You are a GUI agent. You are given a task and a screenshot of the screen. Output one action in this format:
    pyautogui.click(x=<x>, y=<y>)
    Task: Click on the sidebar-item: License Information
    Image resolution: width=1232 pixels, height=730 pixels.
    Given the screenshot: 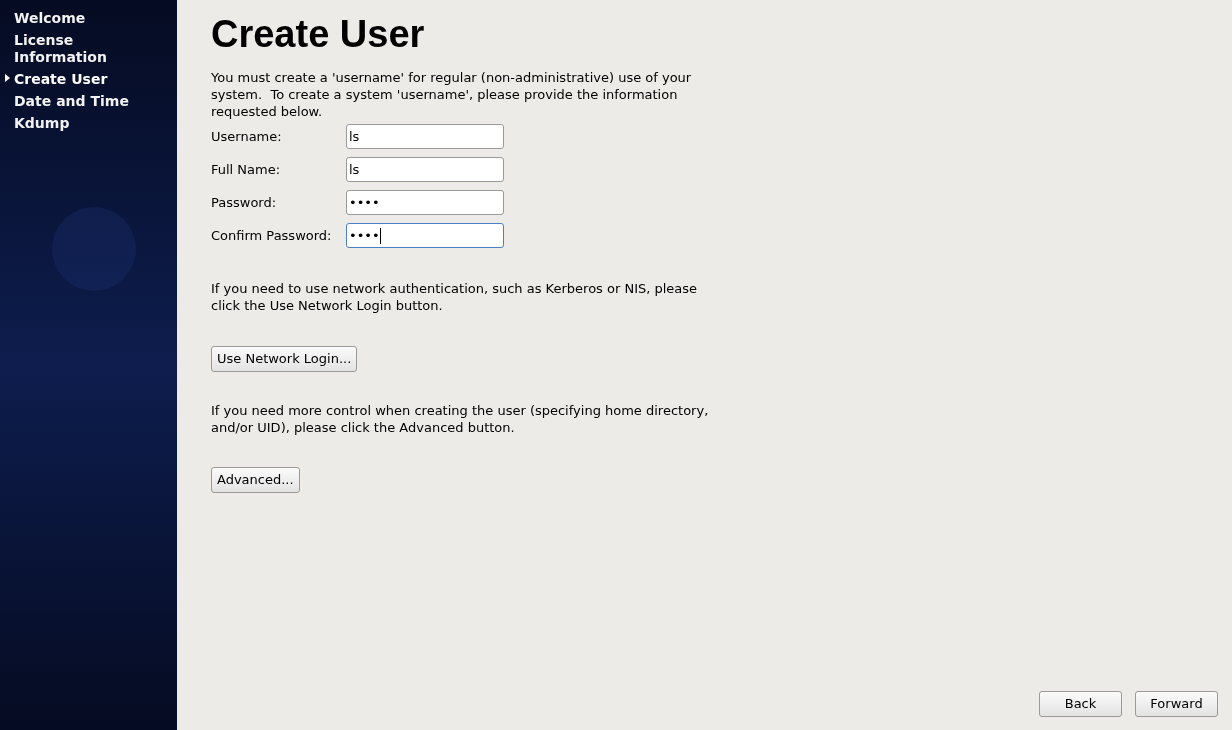 What is the action you would take?
    pyautogui.click(x=61, y=49)
    